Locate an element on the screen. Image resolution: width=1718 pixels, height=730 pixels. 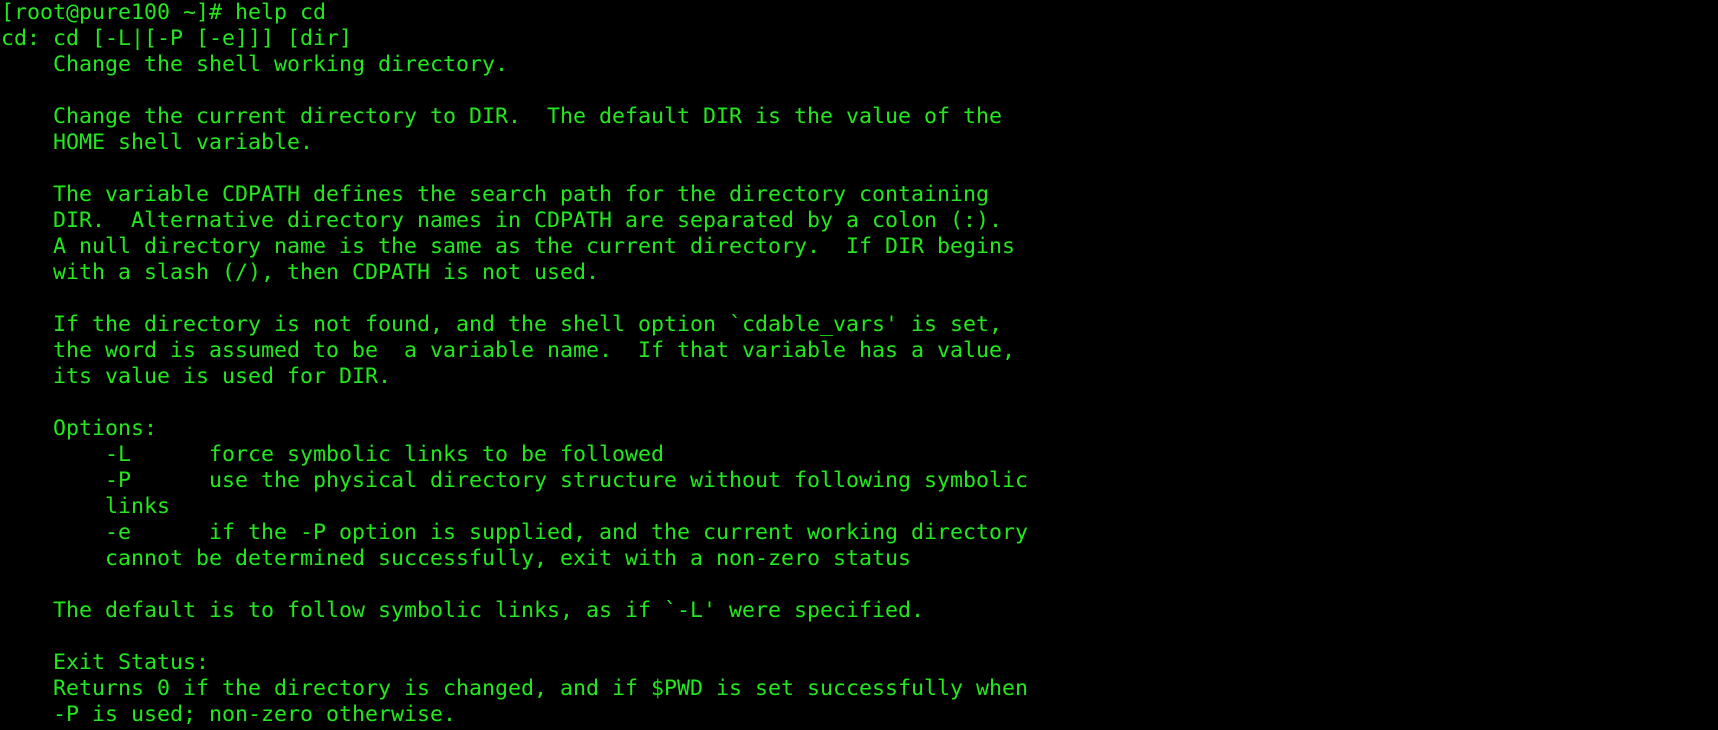
description-line: Change the shell working directory. is located at coordinates (255, 64).